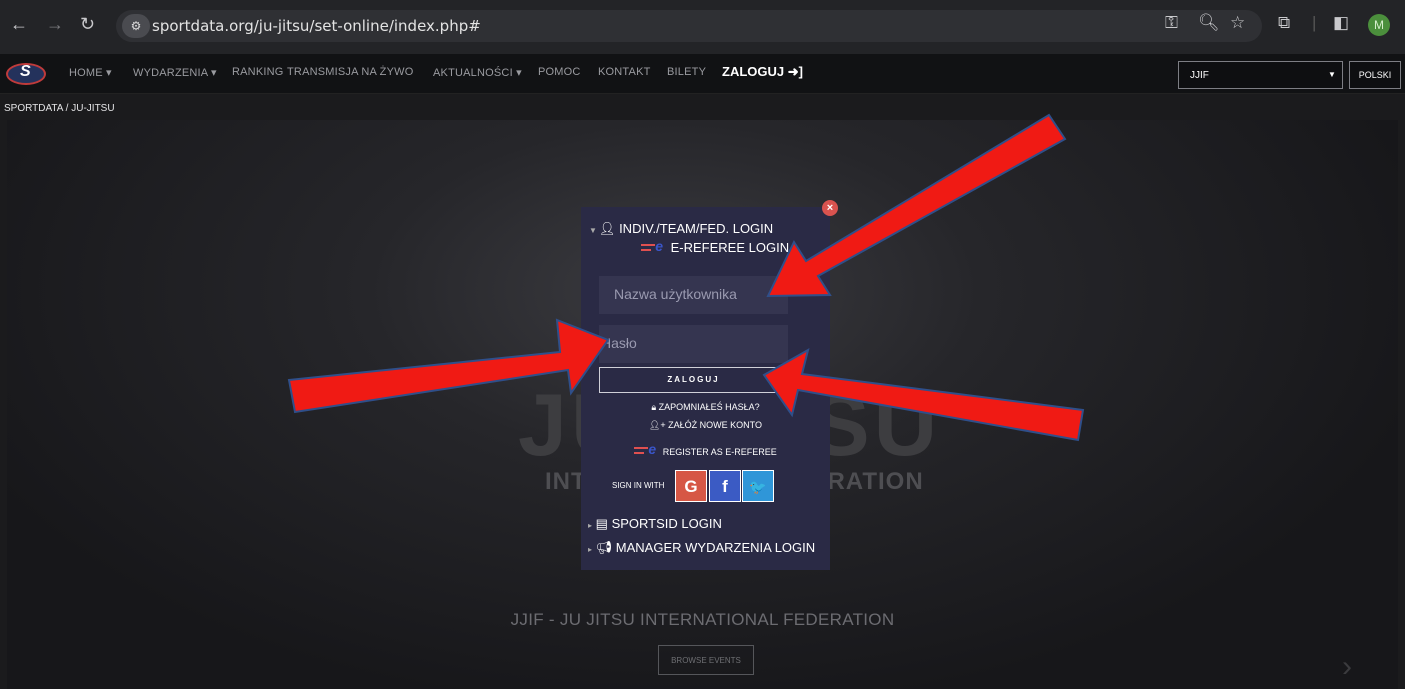 The image size is (1405, 689). Describe the element at coordinates (448, 366) in the screenshot. I see `arrow-to-password` at that location.